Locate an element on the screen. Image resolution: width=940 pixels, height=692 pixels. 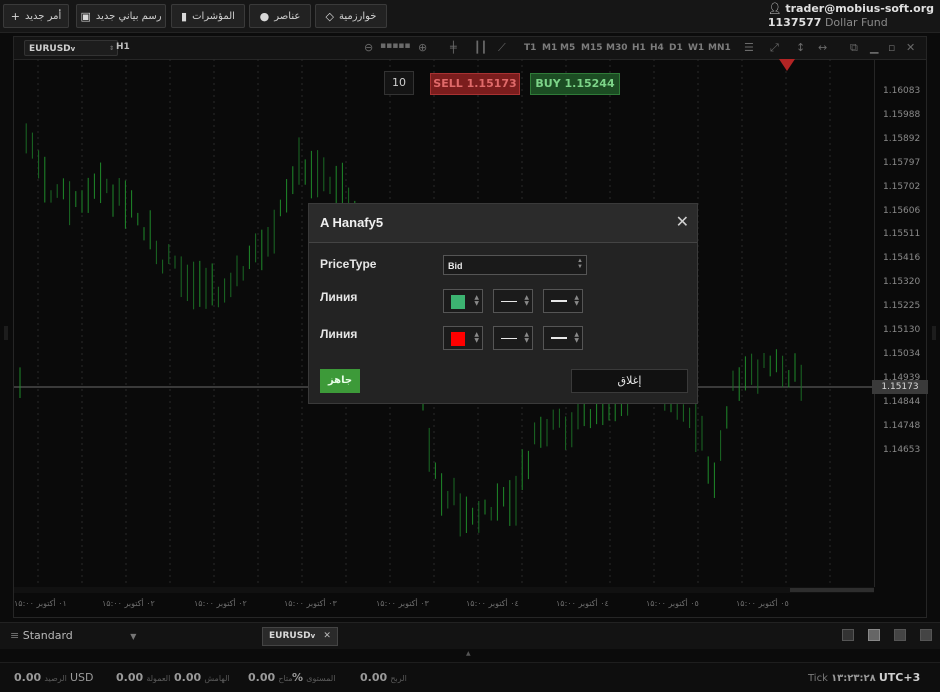
indicators-button: ▮ المؤشرات is located at coordinates (208, 16).